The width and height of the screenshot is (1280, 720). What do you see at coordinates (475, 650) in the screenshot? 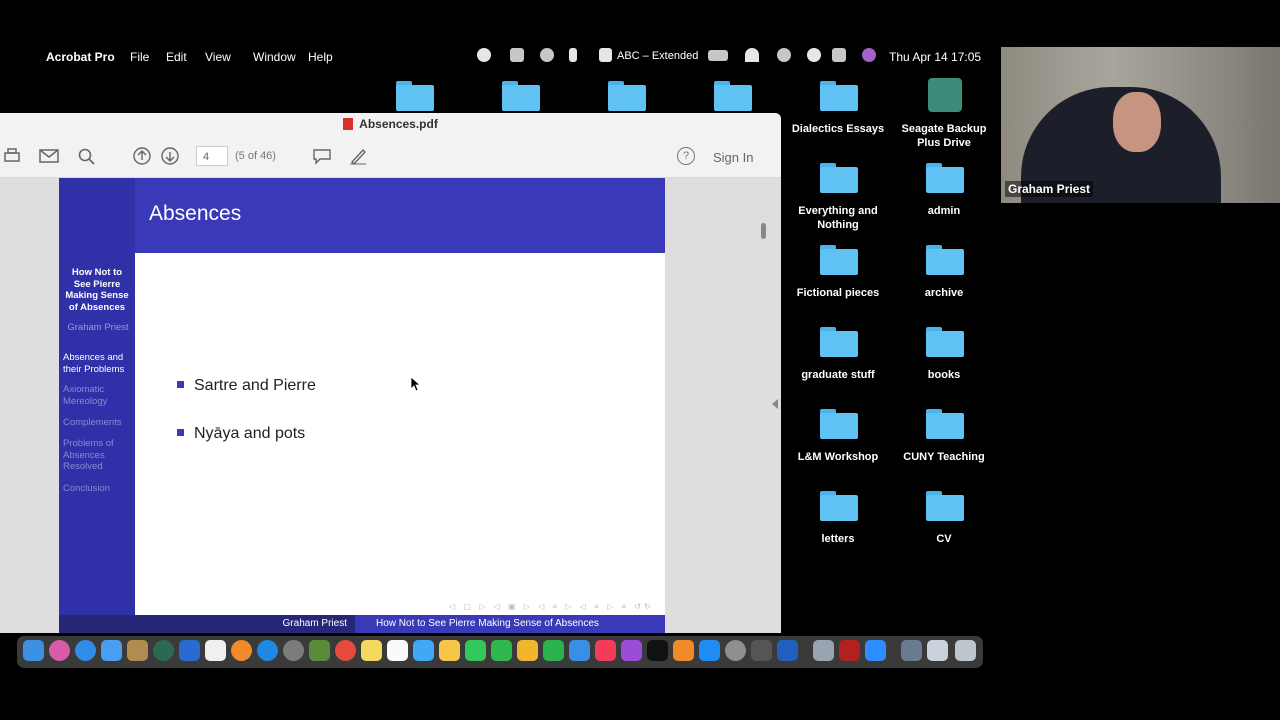
I see `messages-icon` at bounding box center [475, 650].